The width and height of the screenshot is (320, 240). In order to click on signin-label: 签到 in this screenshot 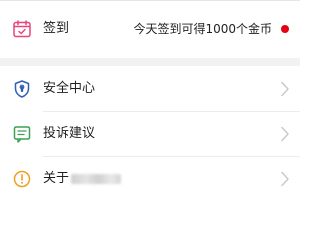, I will do `click(56, 28)`.